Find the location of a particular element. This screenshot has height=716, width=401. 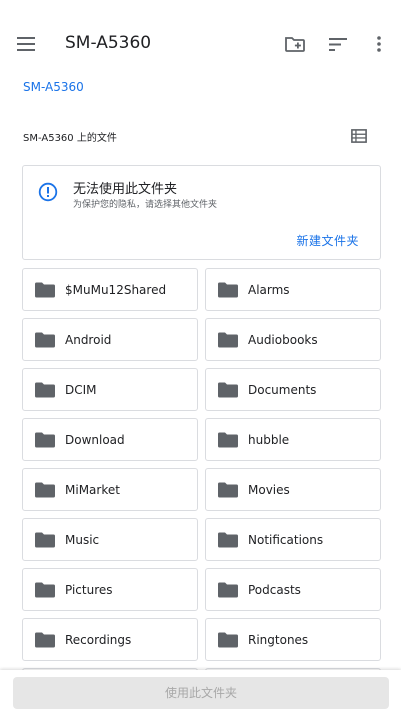

section-header: SM-A5360 上的文件 is located at coordinates (200, 135).